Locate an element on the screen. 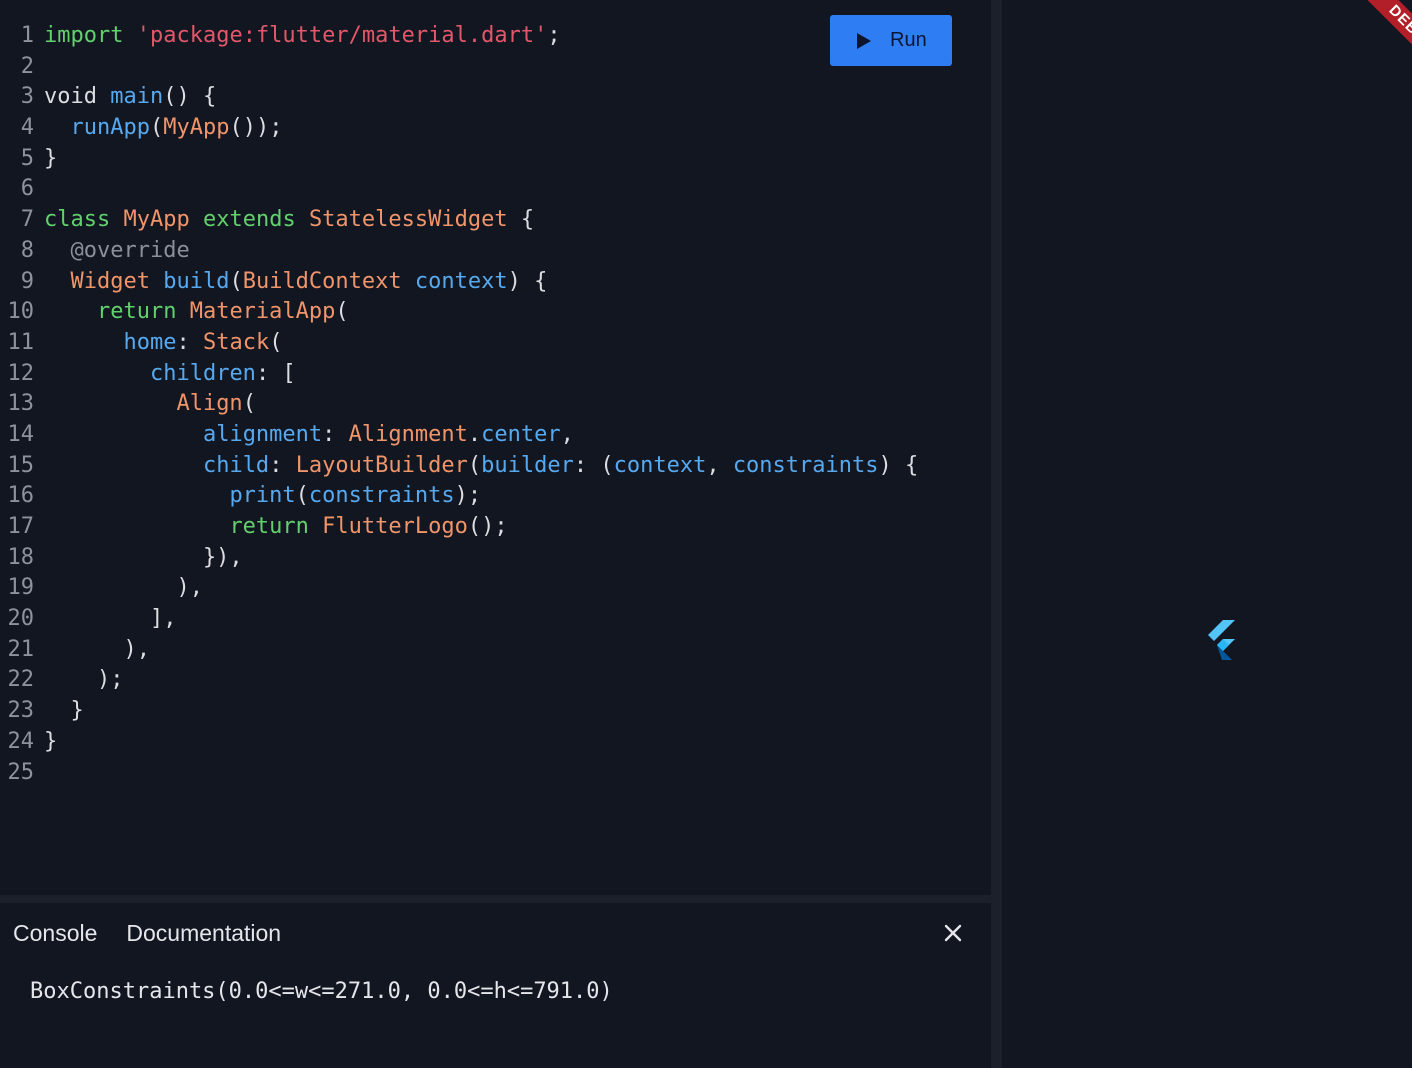  line-source: import 'package:flutter/material.dart'; is located at coordinates (302, 35).